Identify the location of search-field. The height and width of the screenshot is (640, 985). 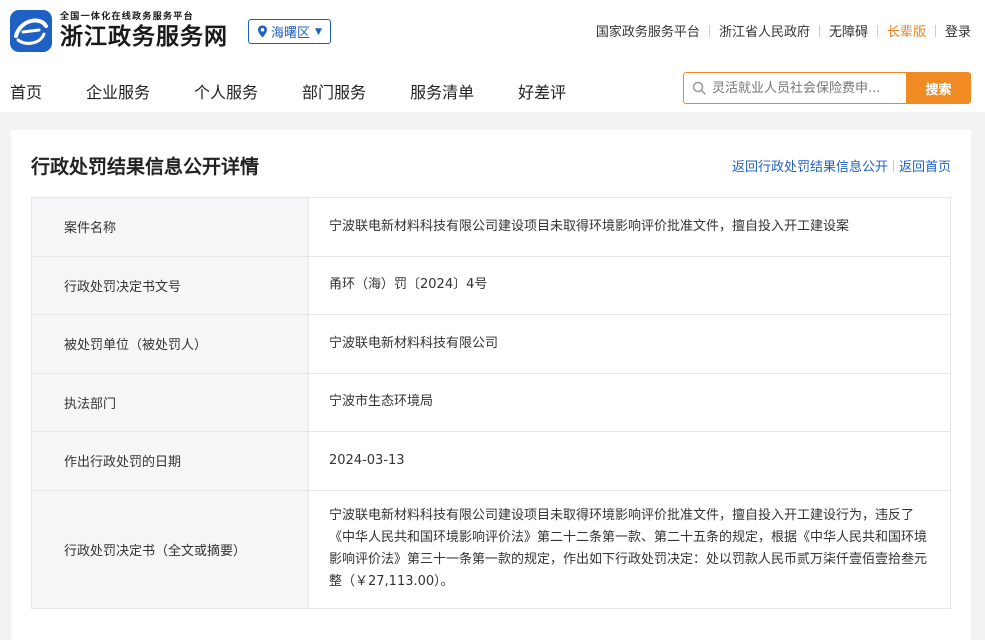
(794, 88).